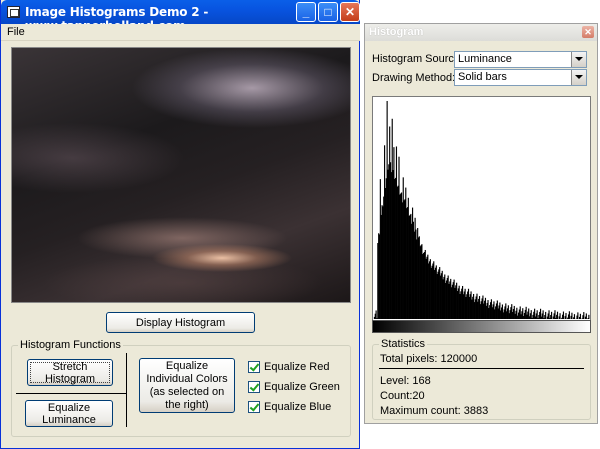  I want to click on histogram-source-select: Luminance, so click(520, 59).